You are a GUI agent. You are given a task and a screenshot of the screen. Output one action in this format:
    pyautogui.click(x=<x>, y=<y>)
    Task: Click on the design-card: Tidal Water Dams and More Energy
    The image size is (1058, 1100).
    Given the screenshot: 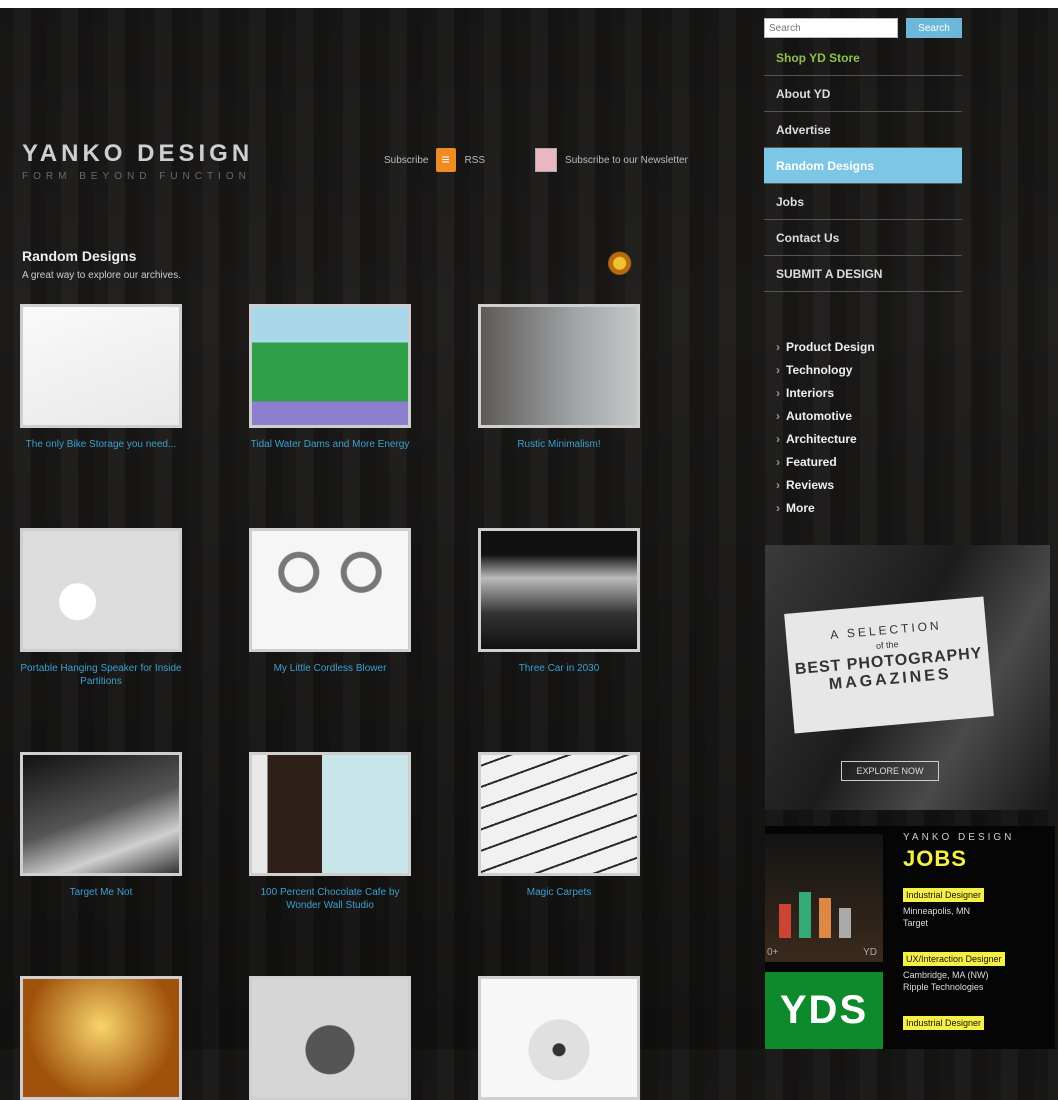 What is the action you would take?
    pyautogui.click(x=330, y=377)
    